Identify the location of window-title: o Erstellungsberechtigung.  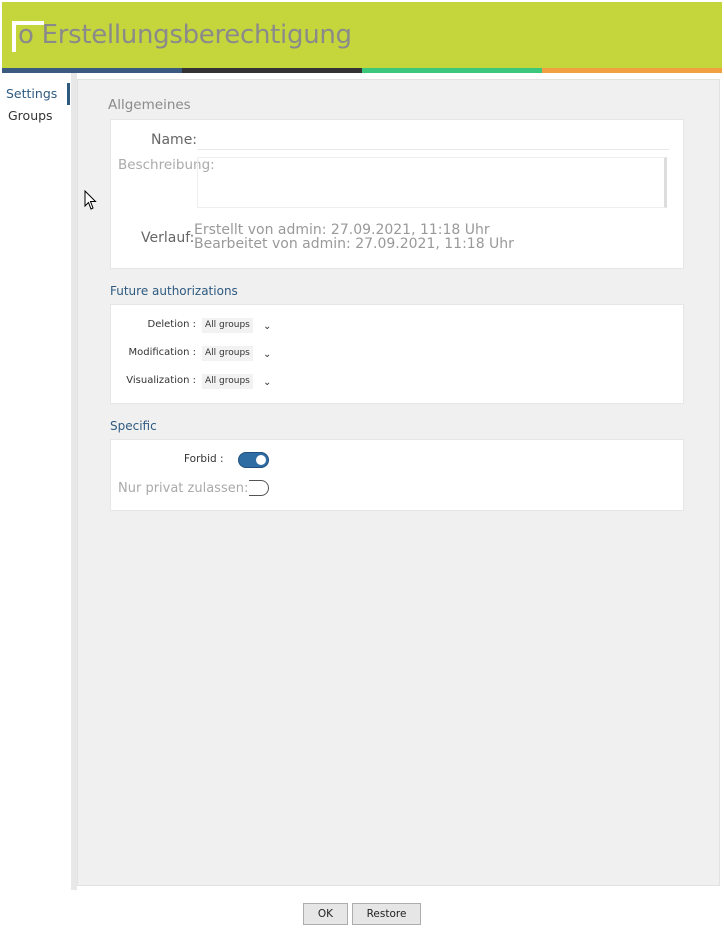
(185, 35).